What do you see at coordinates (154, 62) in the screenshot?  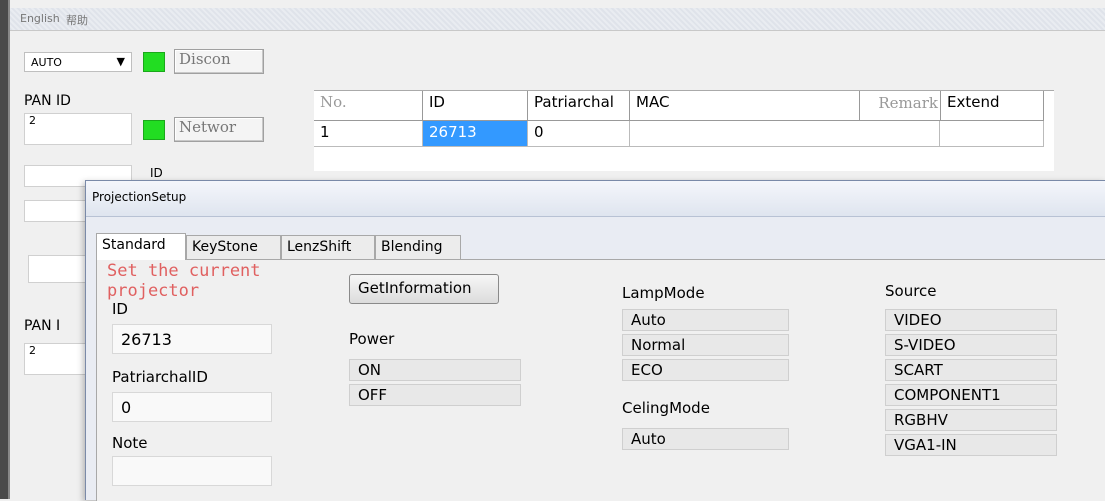 I see `connection-status-indicator` at bounding box center [154, 62].